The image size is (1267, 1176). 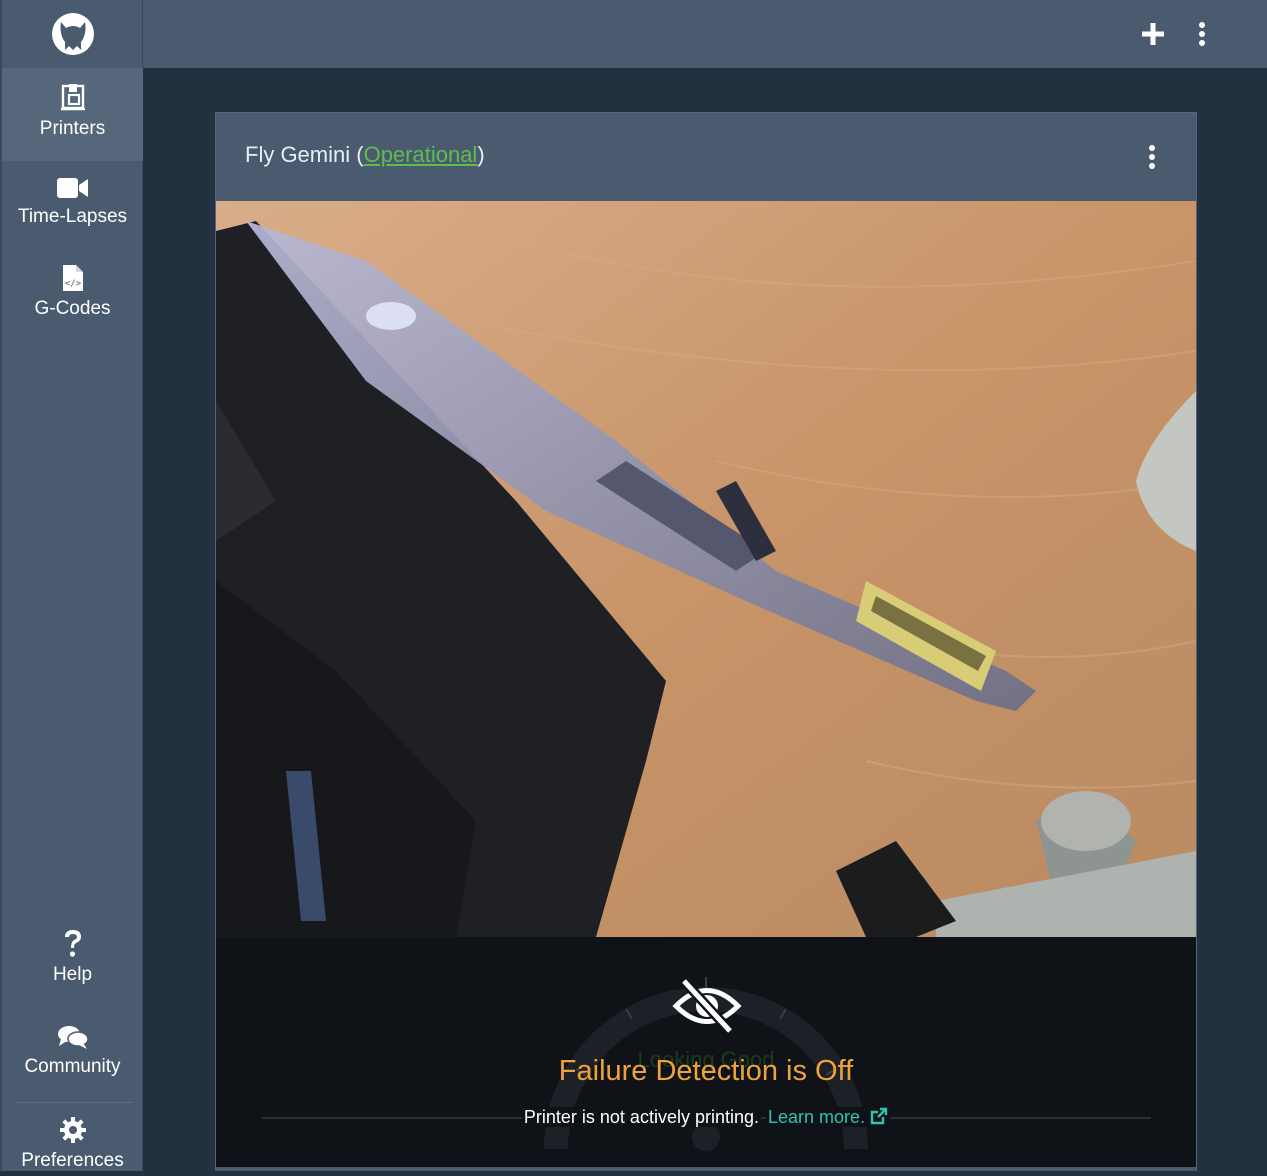 What do you see at coordinates (72, 1160) in the screenshot?
I see `sidebar-item-label: Preferences` at bounding box center [72, 1160].